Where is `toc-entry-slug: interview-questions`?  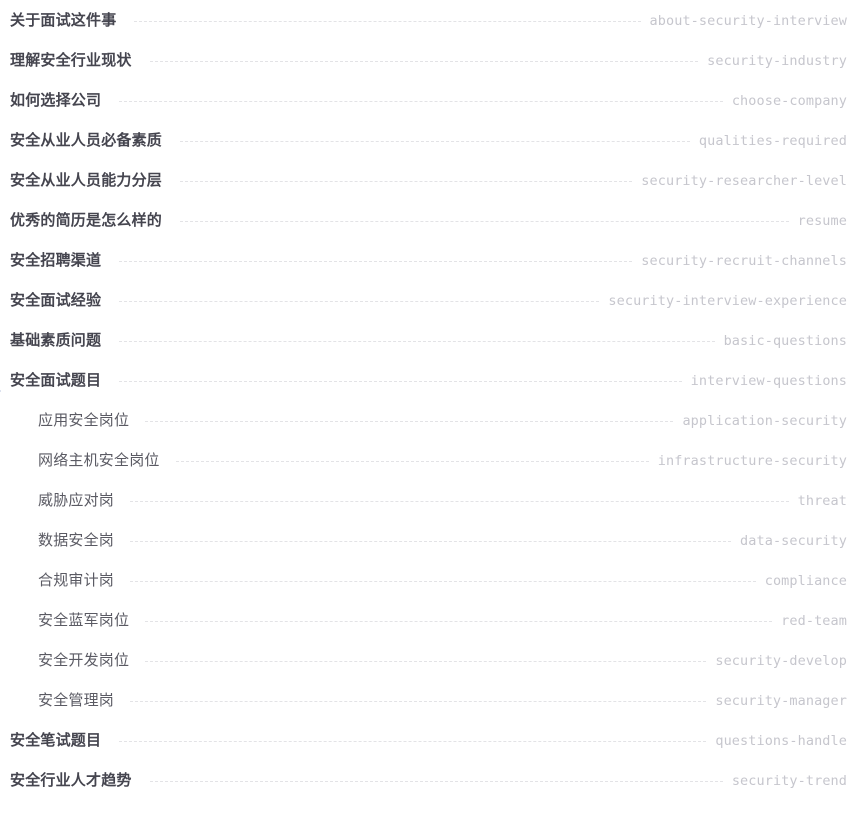 toc-entry-slug: interview-questions is located at coordinates (768, 381).